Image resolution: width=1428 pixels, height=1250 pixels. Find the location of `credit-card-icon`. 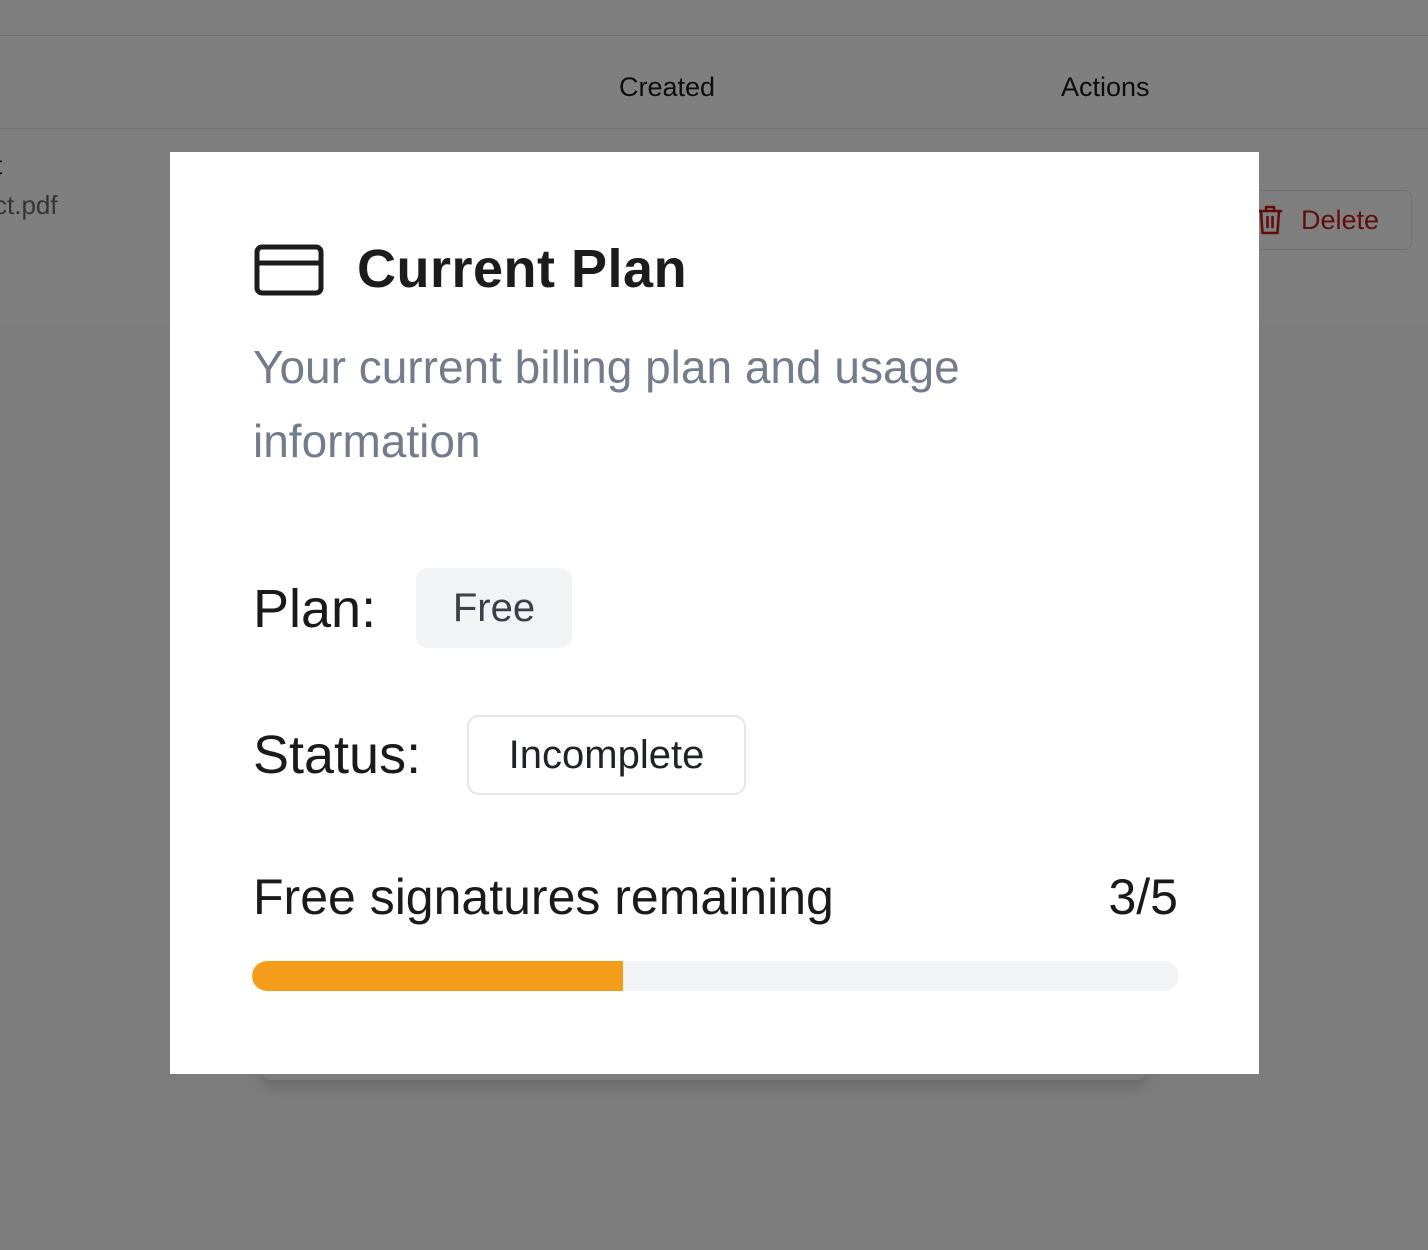

credit-card-icon is located at coordinates (289, 270).